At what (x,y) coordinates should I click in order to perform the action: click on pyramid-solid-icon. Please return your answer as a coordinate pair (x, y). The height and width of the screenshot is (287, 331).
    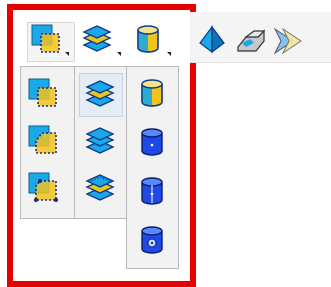
    Looking at the image, I should click on (212, 40).